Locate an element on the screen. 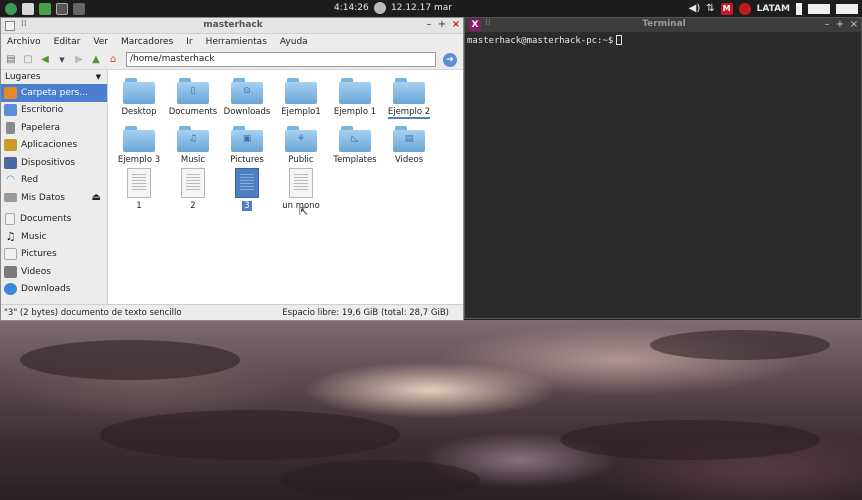 Image resolution: width=862 pixels, height=500 pixels. eject-icon: ⏏ is located at coordinates (96, 197).